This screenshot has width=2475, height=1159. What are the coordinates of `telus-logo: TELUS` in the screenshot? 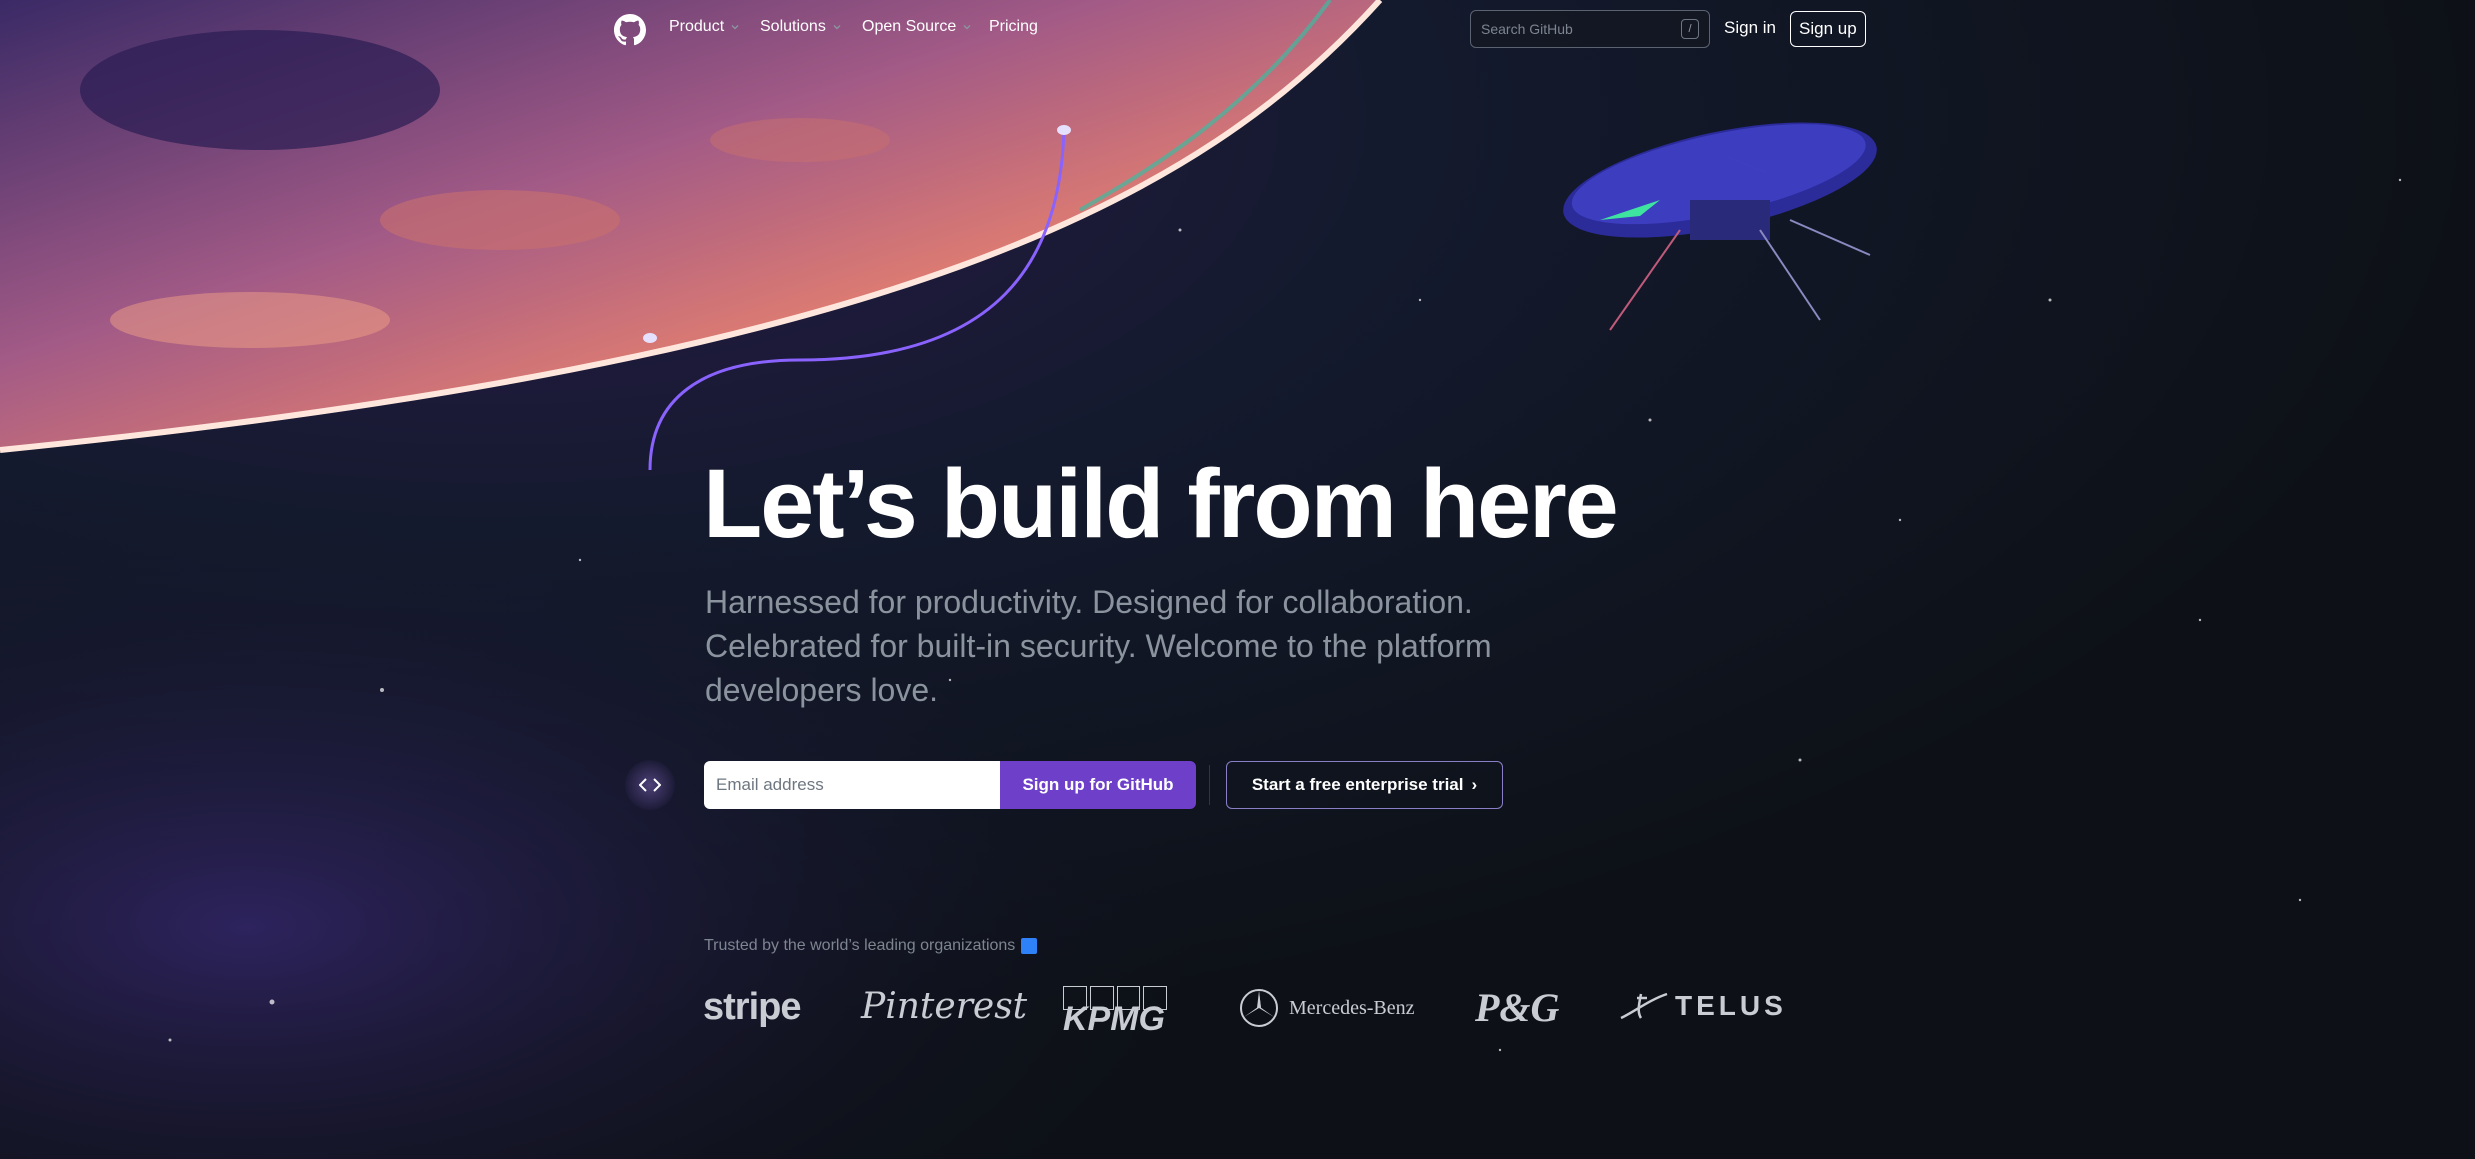 It's located at (1703, 1006).